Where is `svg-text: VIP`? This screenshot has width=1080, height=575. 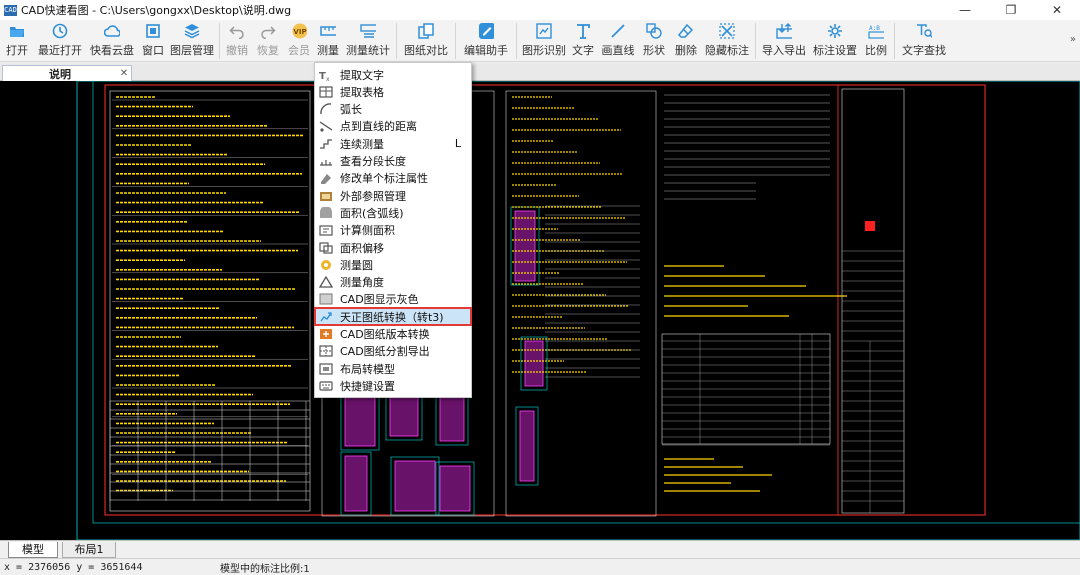
svg-text: VIP is located at coordinates (299, 32).